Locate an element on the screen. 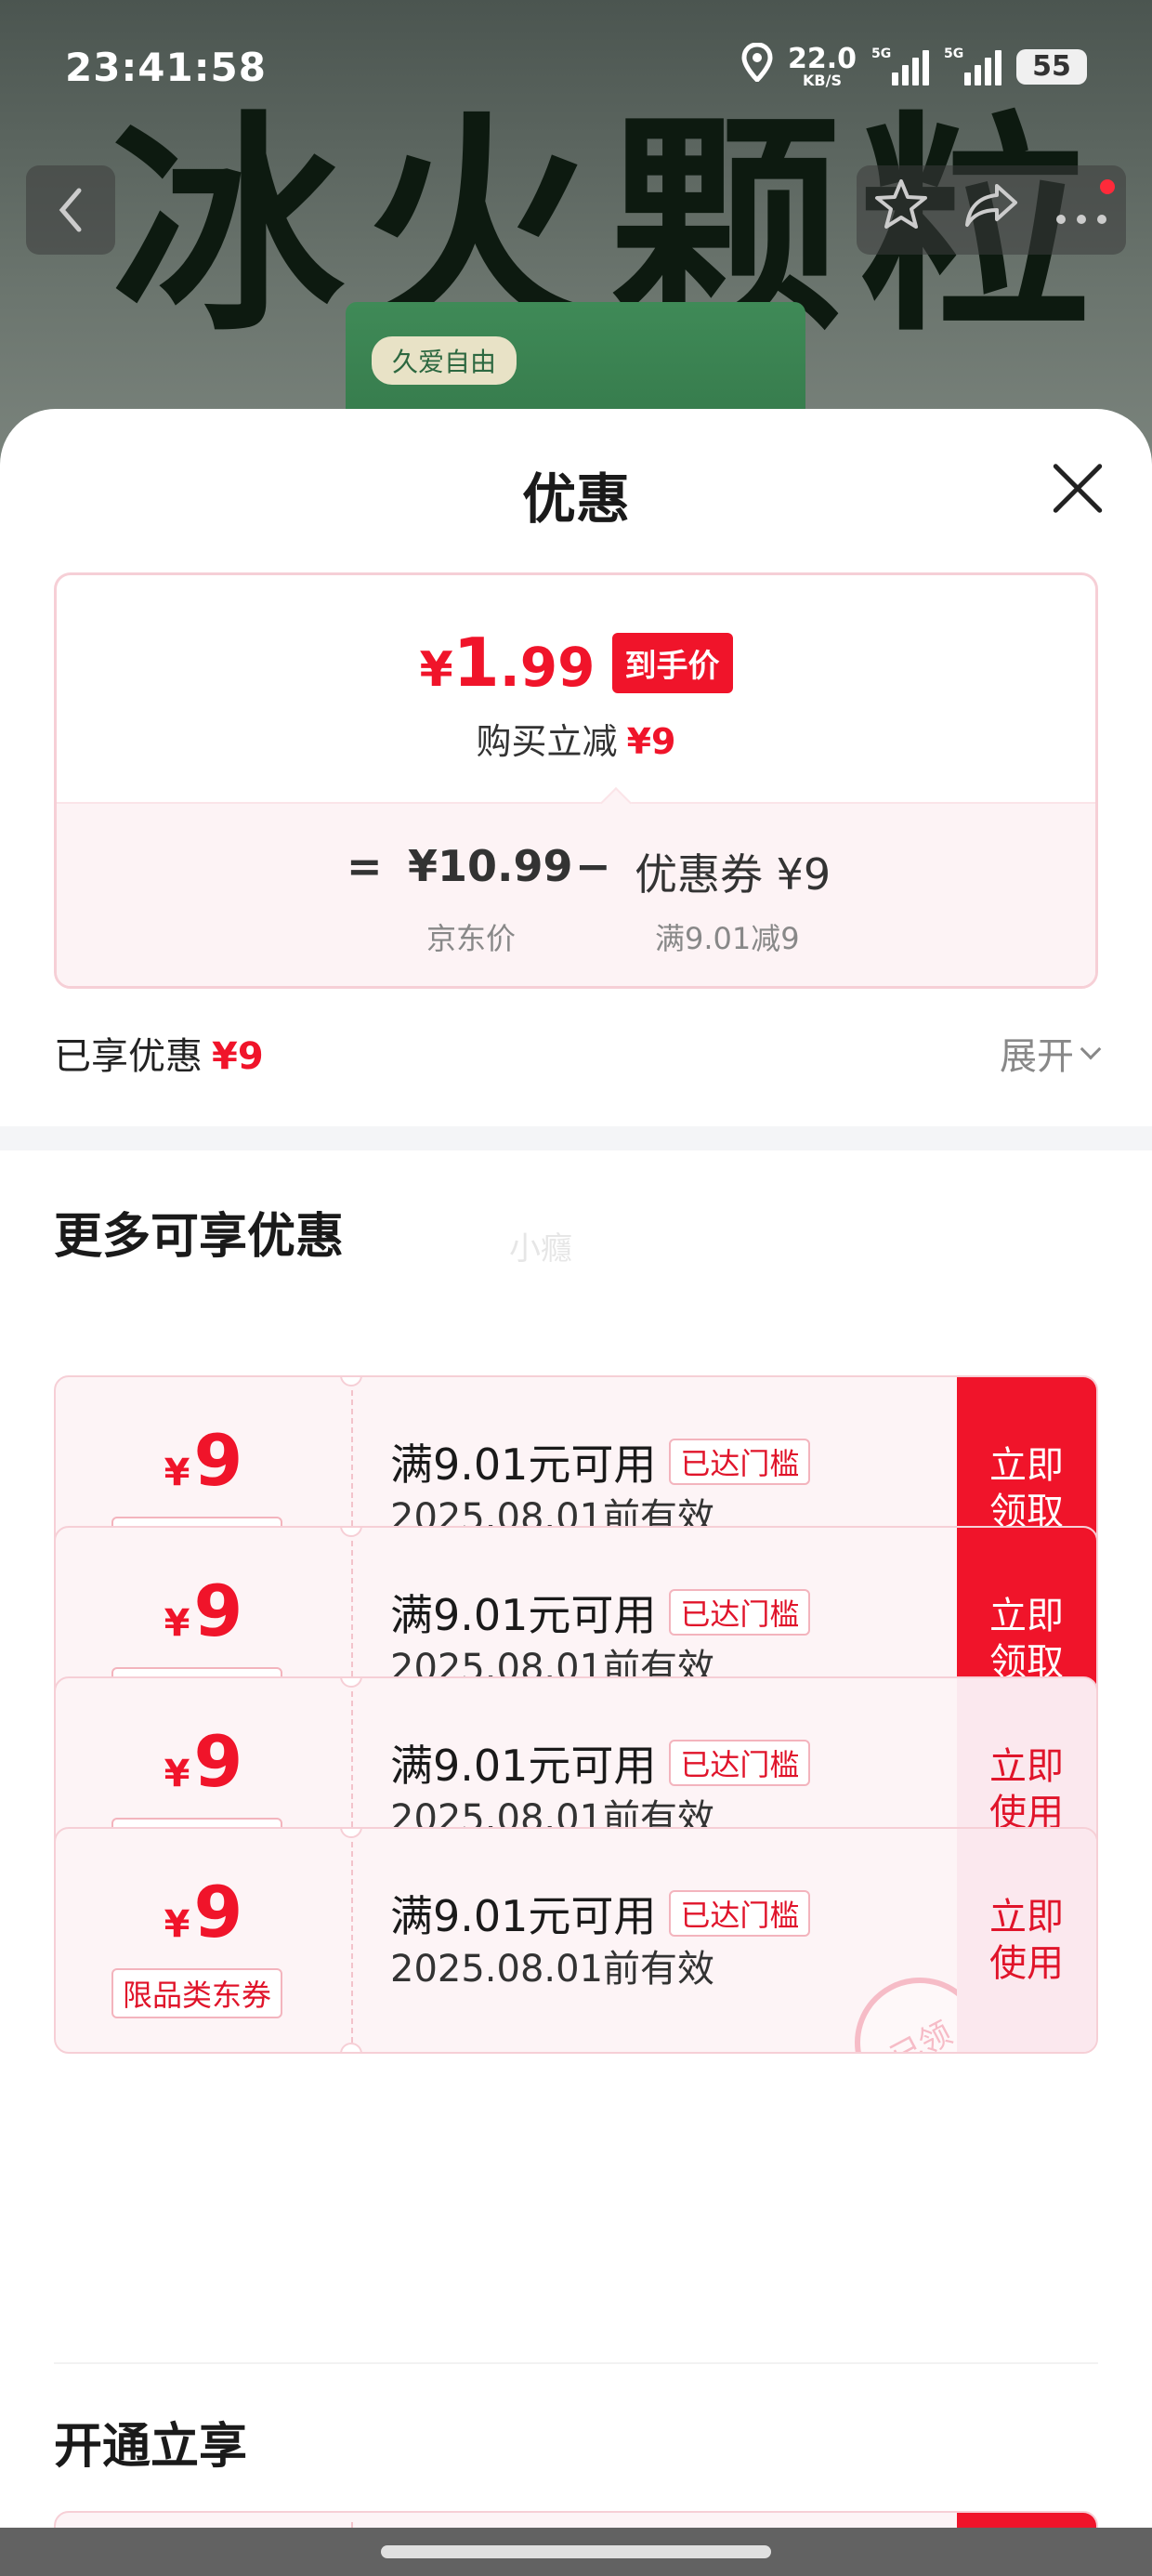 Image resolution: width=1152 pixels, height=2576 pixels. home-indicator is located at coordinates (576, 2551).